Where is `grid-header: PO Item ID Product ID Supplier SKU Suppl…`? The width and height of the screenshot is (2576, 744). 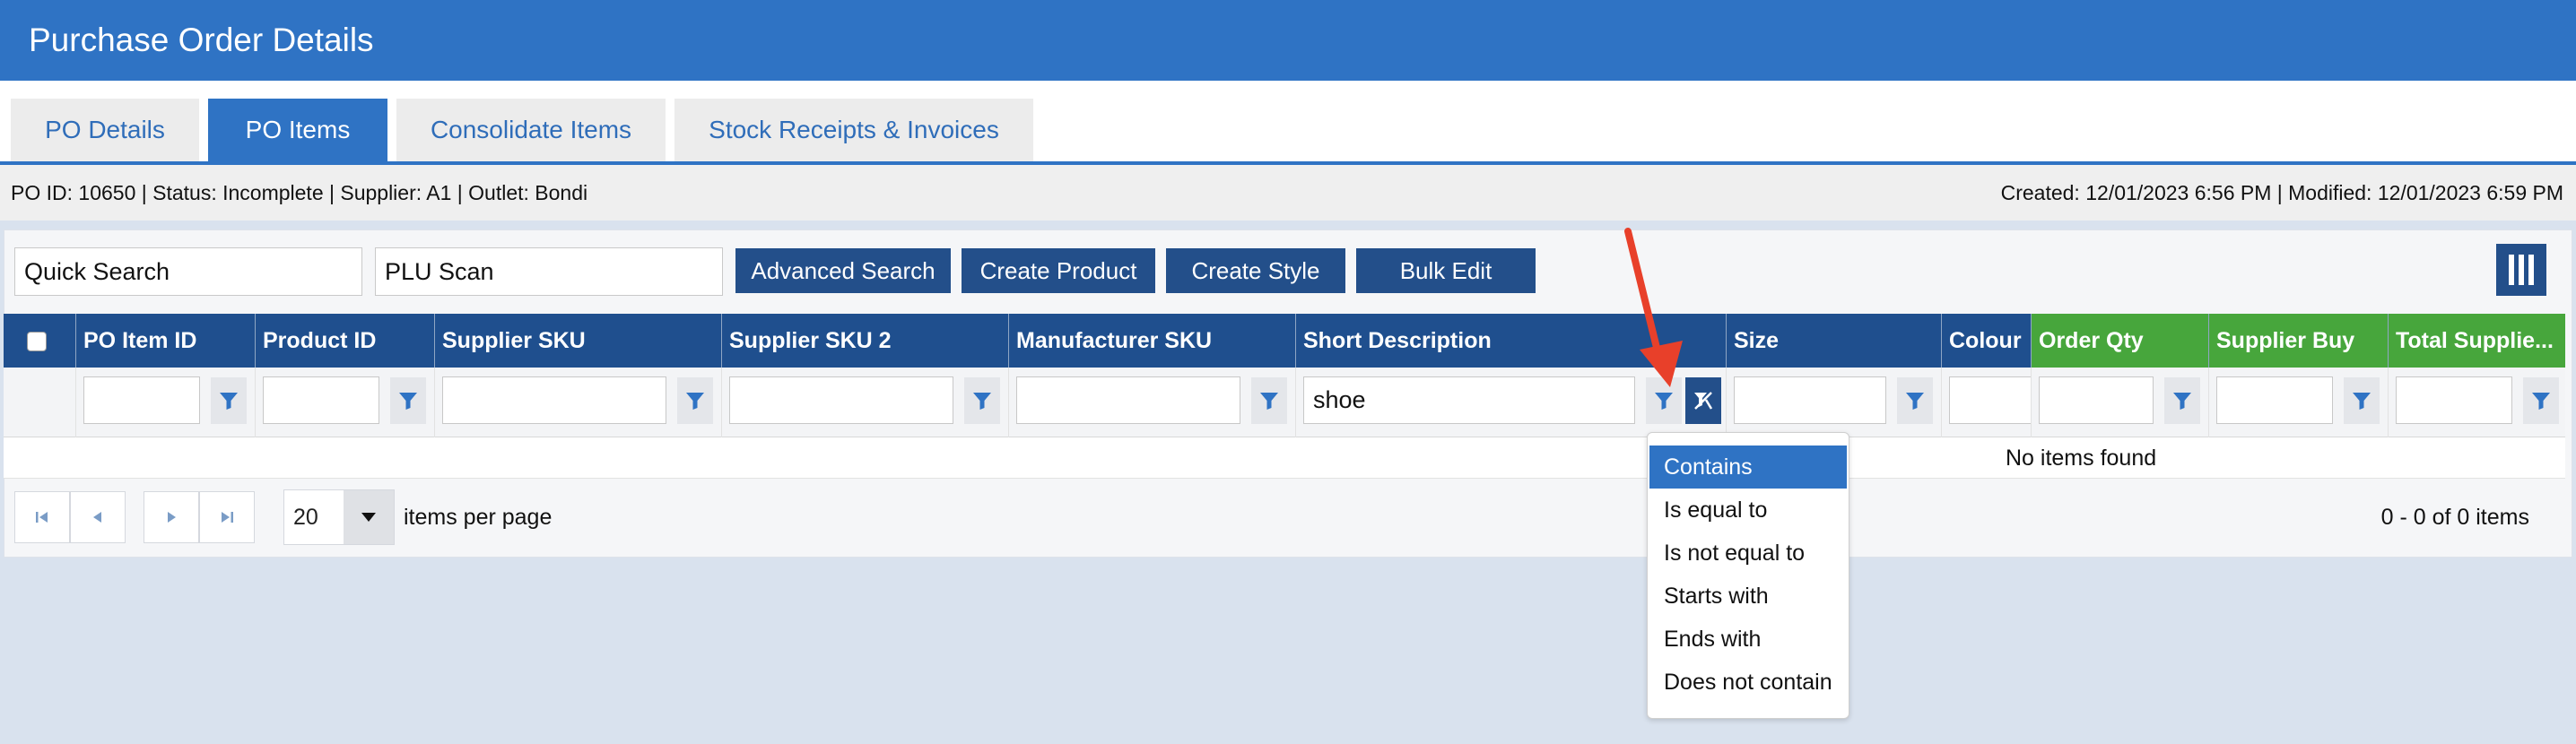
grid-header: PO Item ID Product ID Supplier SKU Suppl… is located at coordinates (1284, 341).